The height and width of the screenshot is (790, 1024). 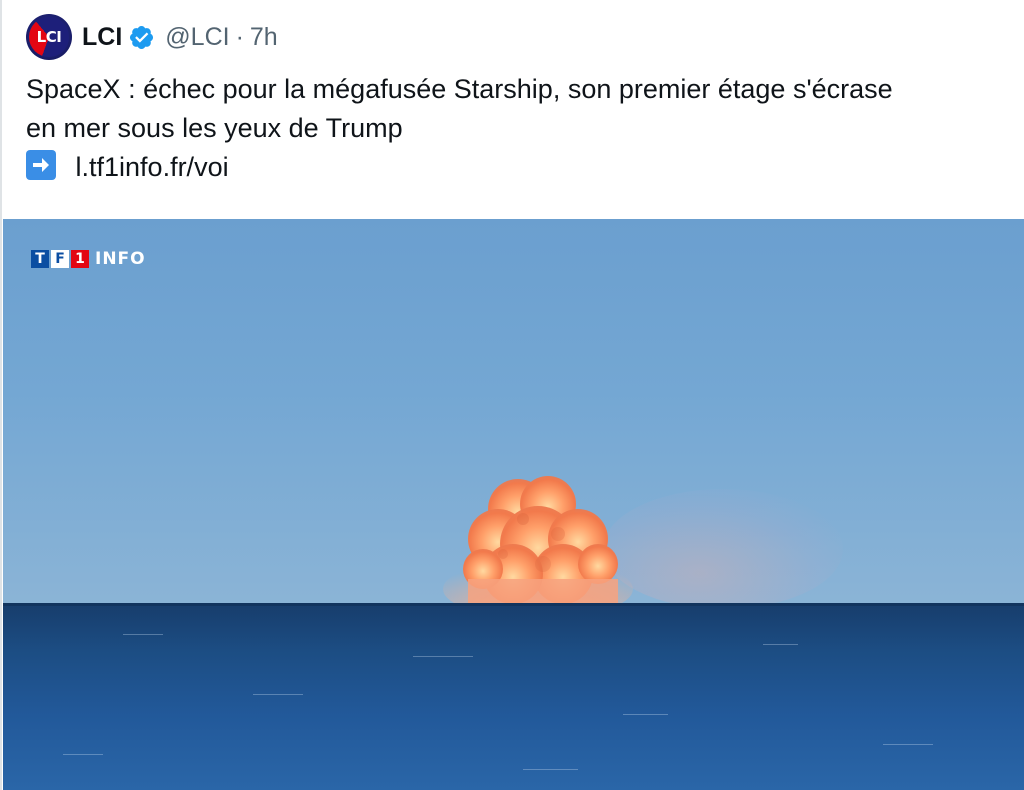 I want to click on timestamp: 7h, so click(x=264, y=37).